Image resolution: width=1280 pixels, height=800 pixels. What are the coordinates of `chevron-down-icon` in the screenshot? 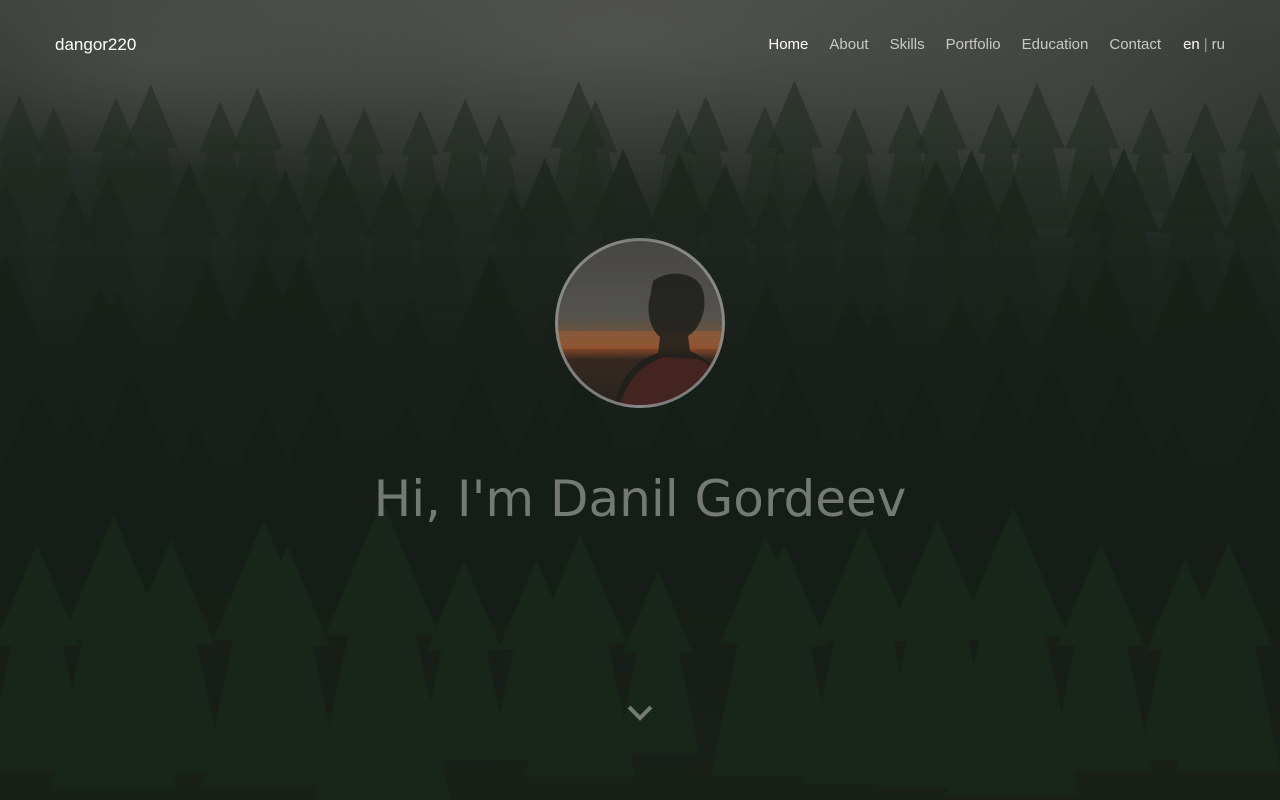 It's located at (640, 713).